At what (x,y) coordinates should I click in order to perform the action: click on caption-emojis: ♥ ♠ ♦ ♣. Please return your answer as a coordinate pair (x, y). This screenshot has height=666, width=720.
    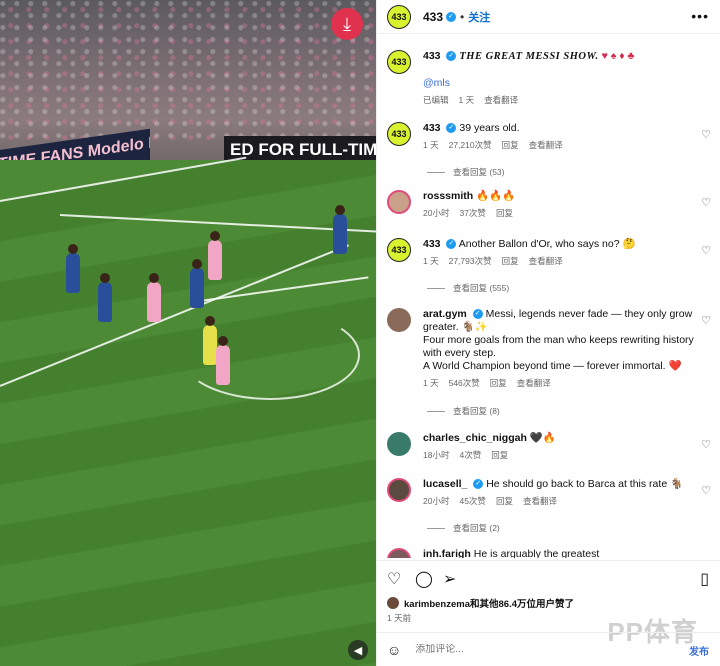
    Looking at the image, I should click on (618, 56).